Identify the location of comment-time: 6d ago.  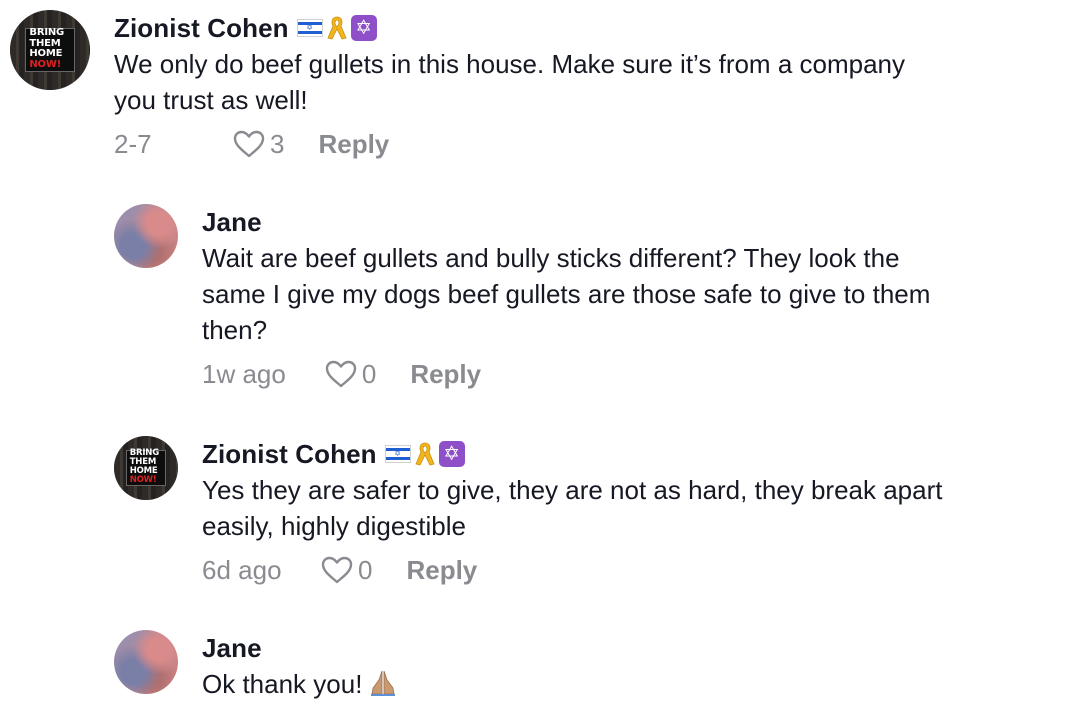
(242, 569).